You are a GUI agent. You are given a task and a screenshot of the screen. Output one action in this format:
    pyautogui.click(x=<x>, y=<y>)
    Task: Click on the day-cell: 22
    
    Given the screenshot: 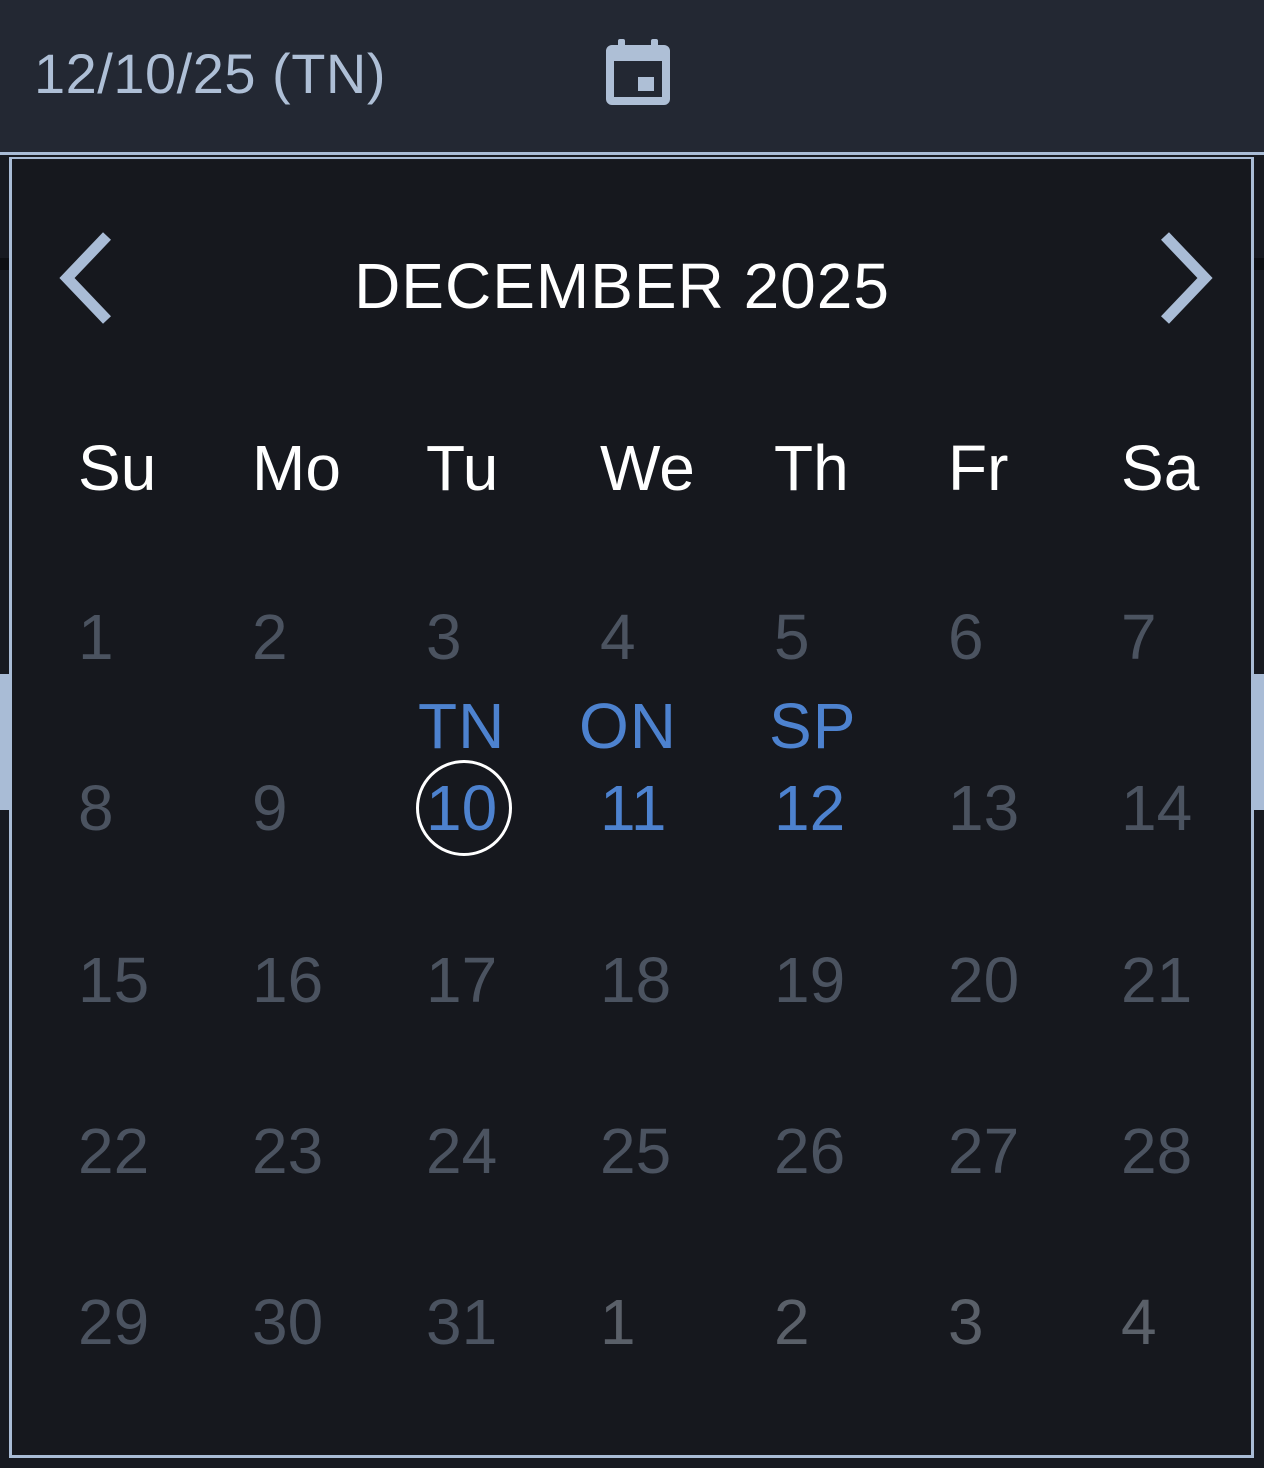 What is the action you would take?
    pyautogui.click(x=113, y=1151)
    